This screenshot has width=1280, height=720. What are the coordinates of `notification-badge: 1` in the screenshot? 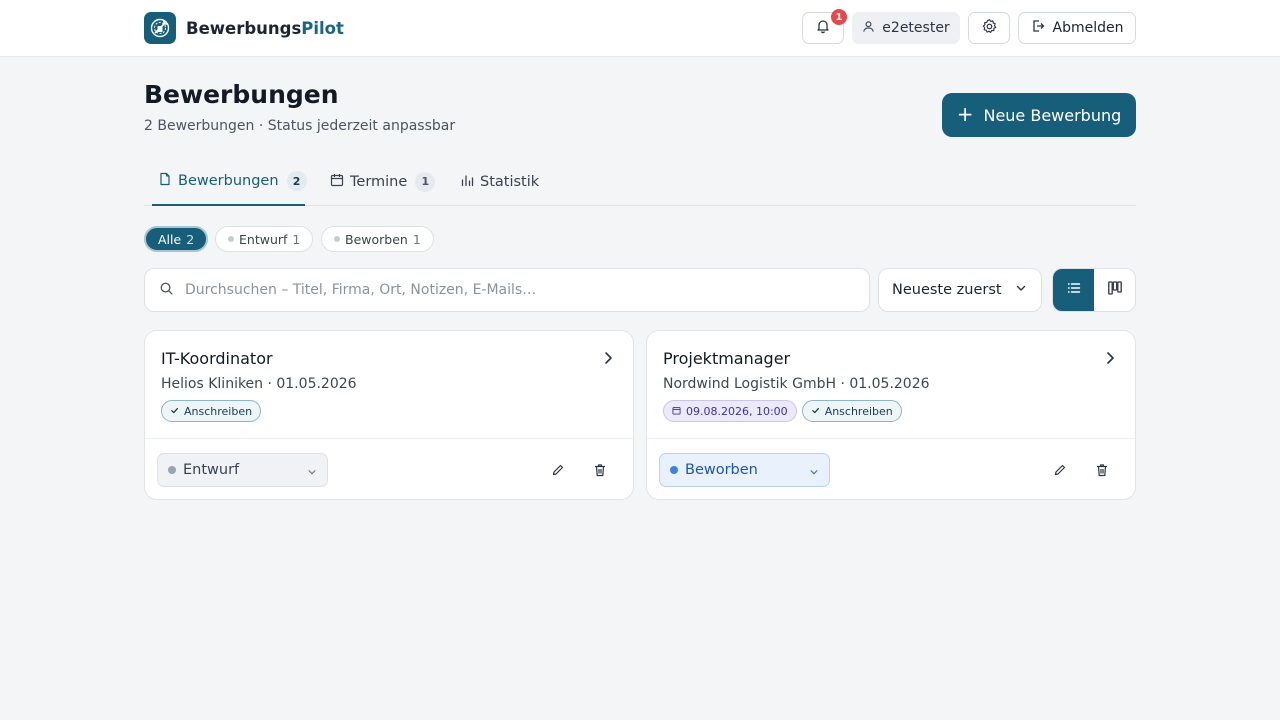 It's located at (839, 17).